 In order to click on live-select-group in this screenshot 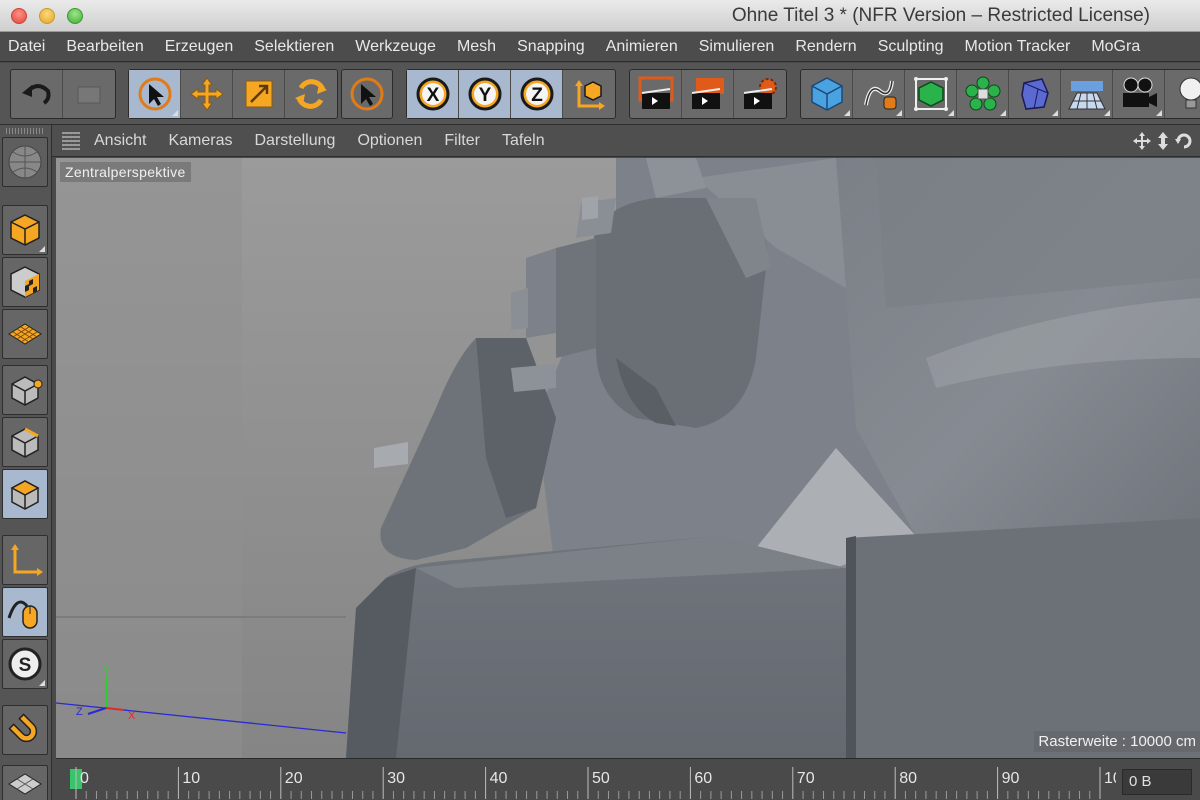, I will do `click(367, 94)`.